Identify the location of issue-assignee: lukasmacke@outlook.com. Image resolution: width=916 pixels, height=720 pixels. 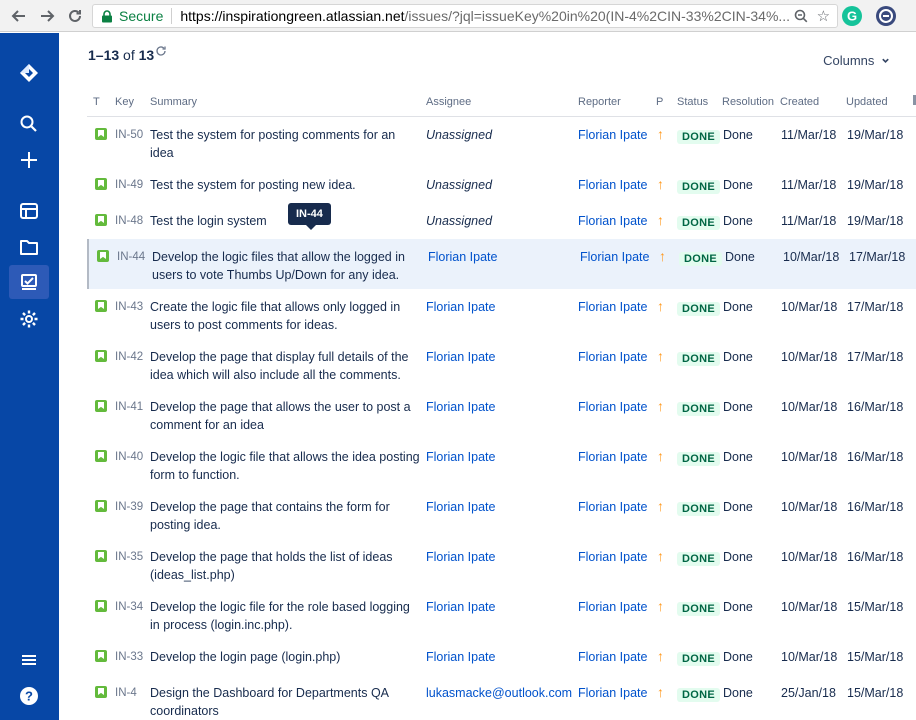
(499, 693).